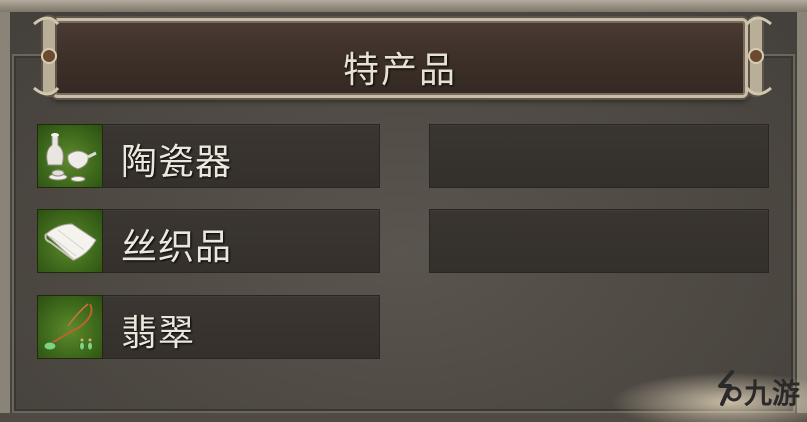 The width and height of the screenshot is (807, 422). I want to click on product-slot-porcelain: 陶瓷器, so click(208, 156).